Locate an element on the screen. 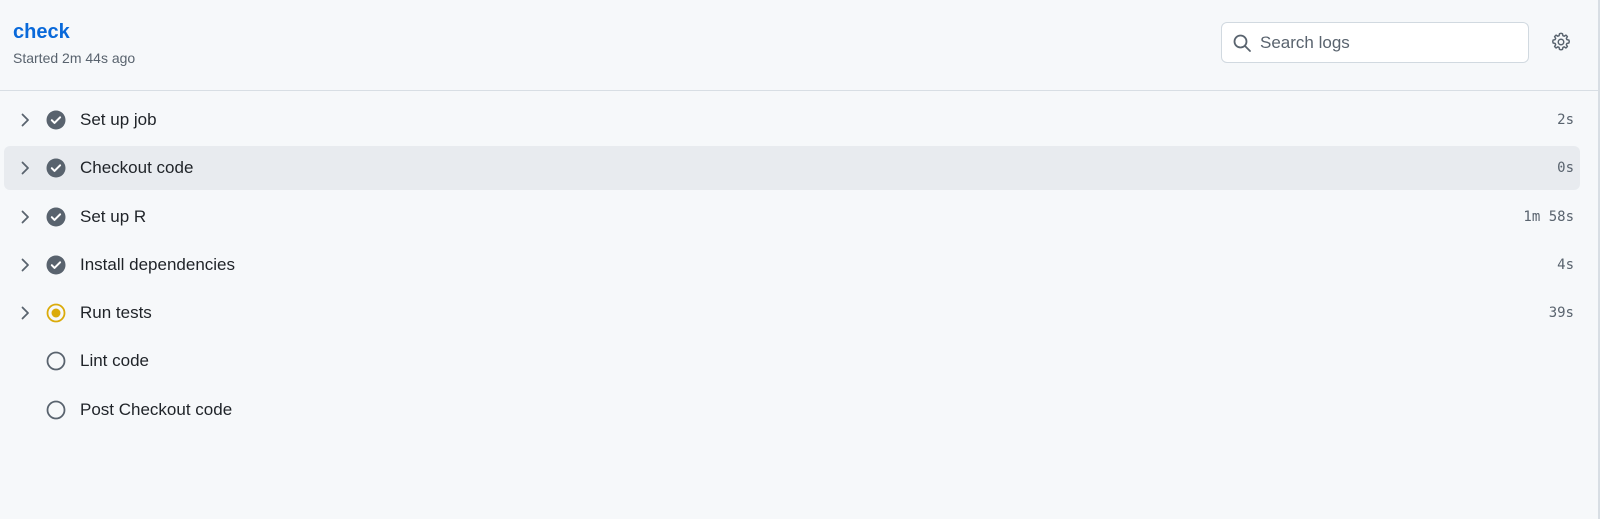  job-title: check is located at coordinates (41, 32).